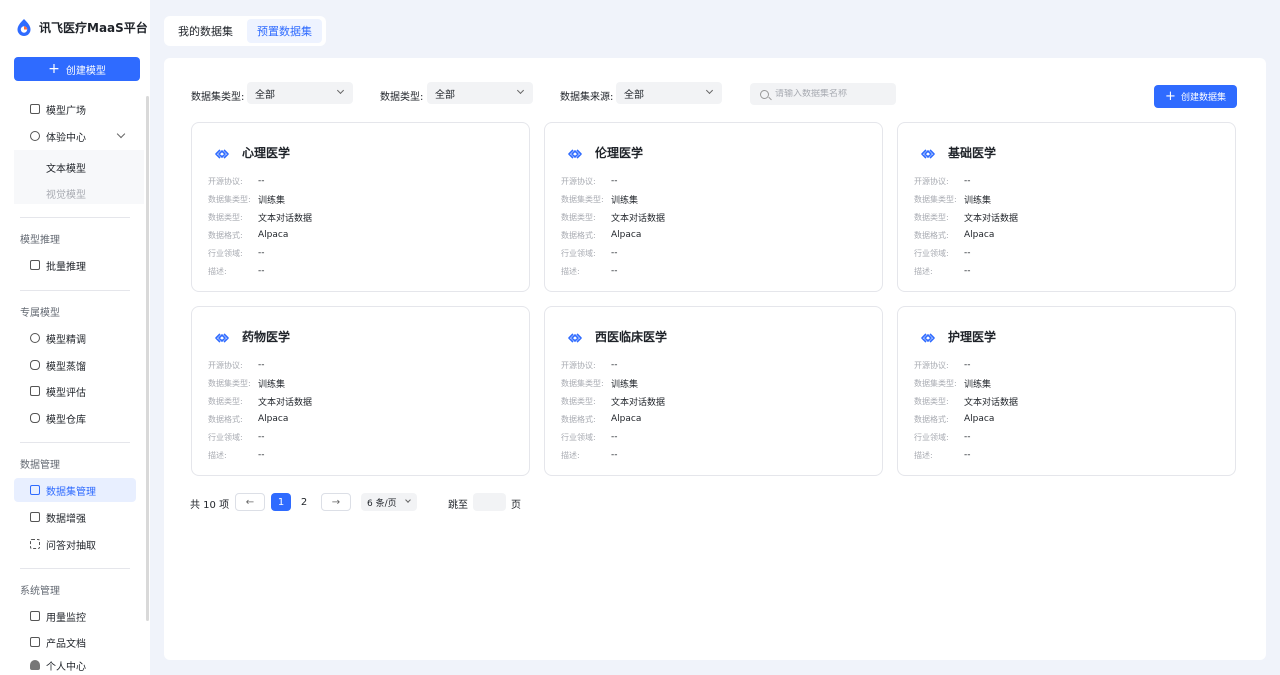 The height and width of the screenshot is (675, 1280). I want to click on create-dataset-button: + 创建数据集, so click(1195, 96).